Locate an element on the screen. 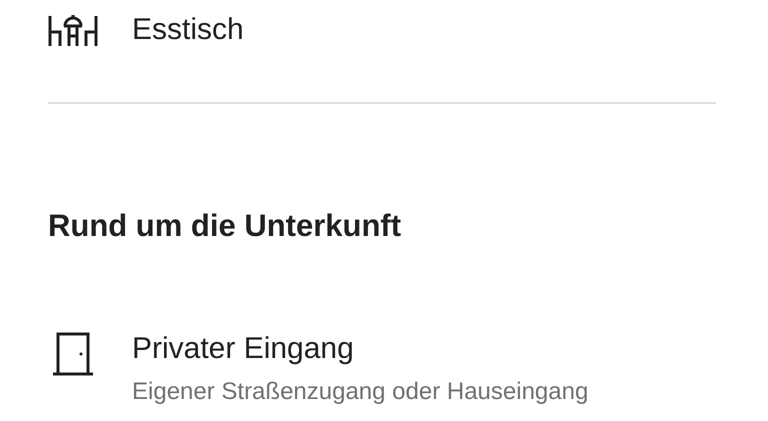  amenity-description: Eigener Straßenzugang oder Hauseingang is located at coordinates (360, 392).